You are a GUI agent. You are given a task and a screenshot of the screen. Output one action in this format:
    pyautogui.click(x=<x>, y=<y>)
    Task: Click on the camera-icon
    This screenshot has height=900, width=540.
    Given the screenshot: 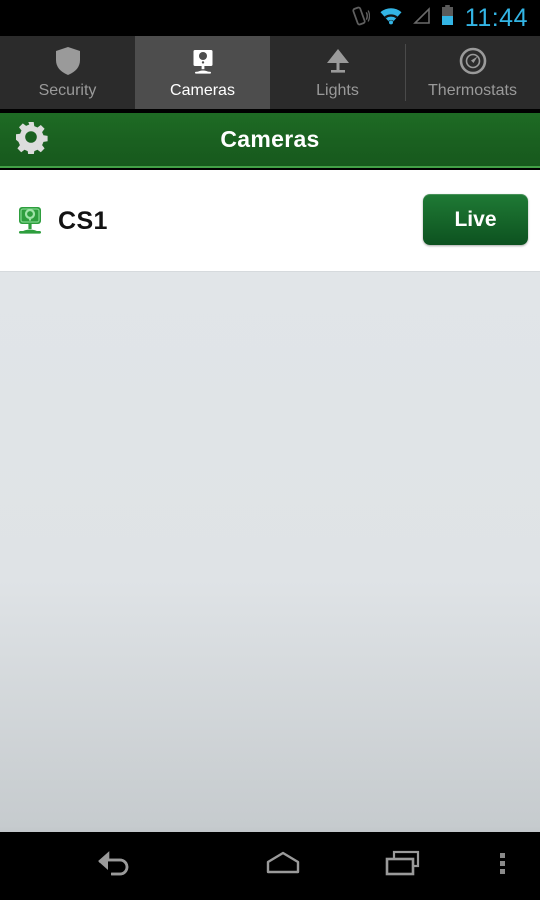 What is the action you would take?
    pyautogui.click(x=203, y=61)
    